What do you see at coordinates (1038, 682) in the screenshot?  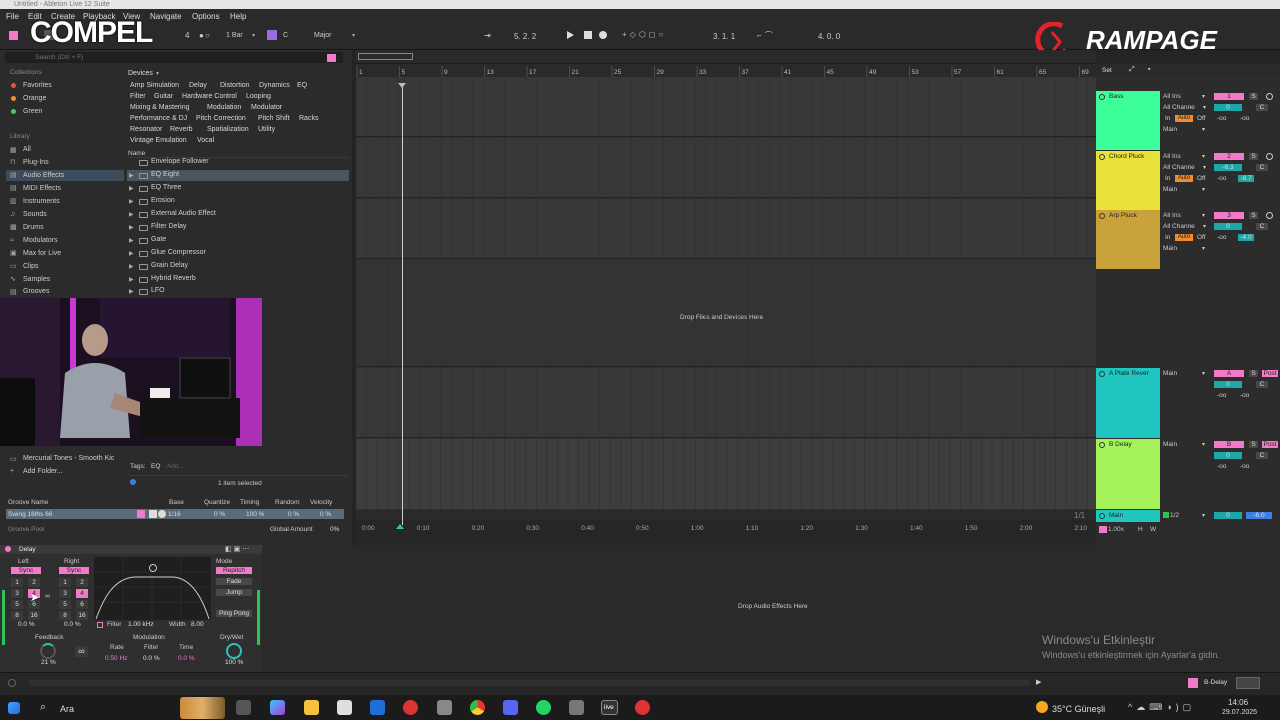 I see `play-small-icon: ▶` at bounding box center [1038, 682].